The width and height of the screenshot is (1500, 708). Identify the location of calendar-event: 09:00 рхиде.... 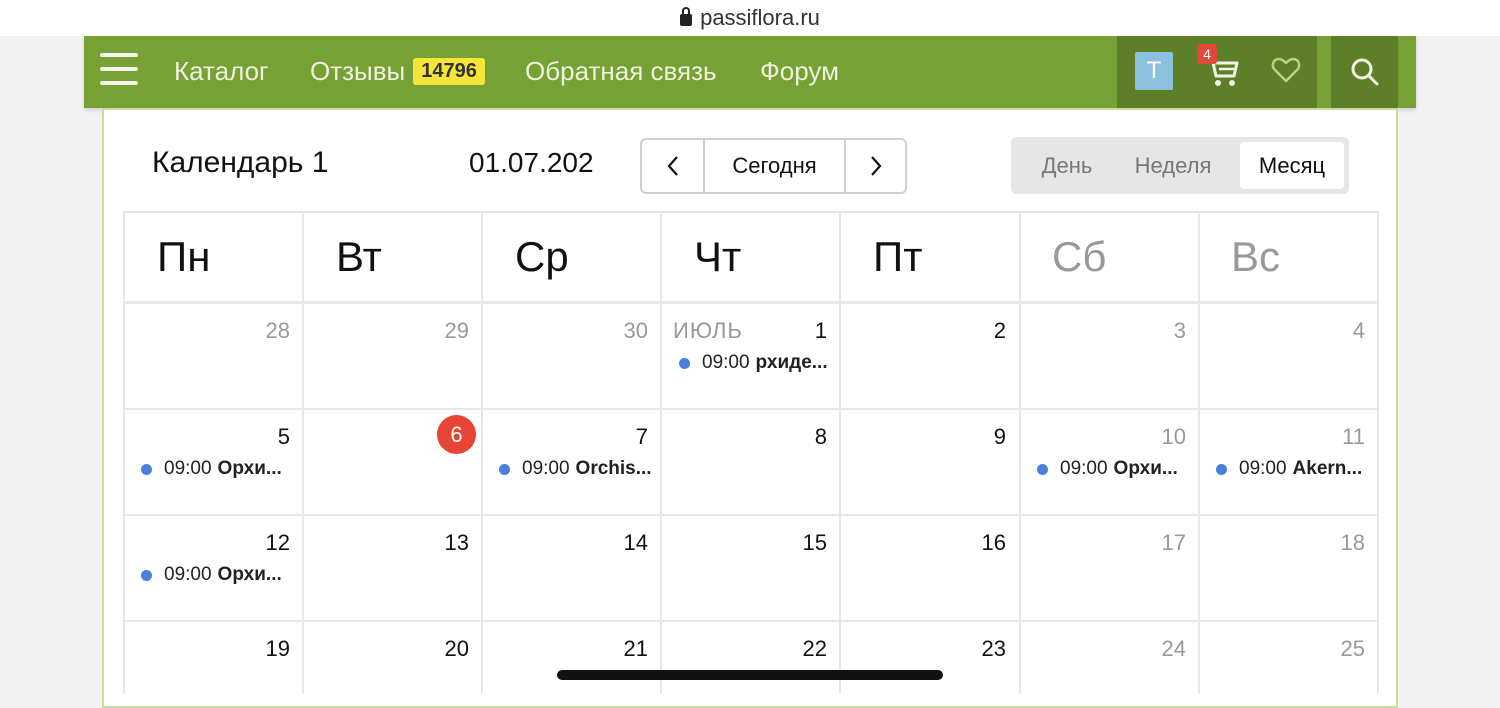
(753, 363).